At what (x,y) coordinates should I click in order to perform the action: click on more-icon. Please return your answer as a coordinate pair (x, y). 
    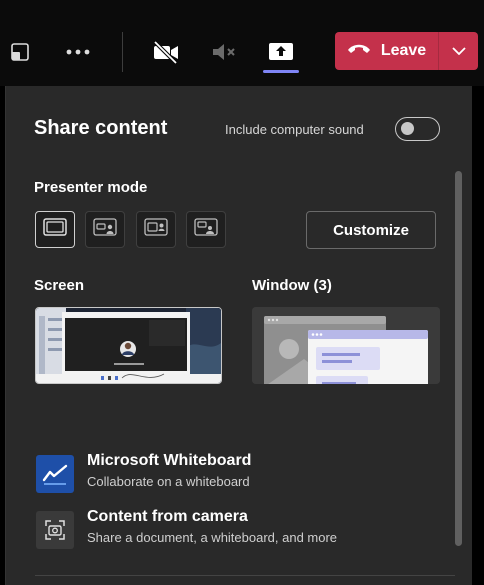
    Looking at the image, I should click on (78, 52).